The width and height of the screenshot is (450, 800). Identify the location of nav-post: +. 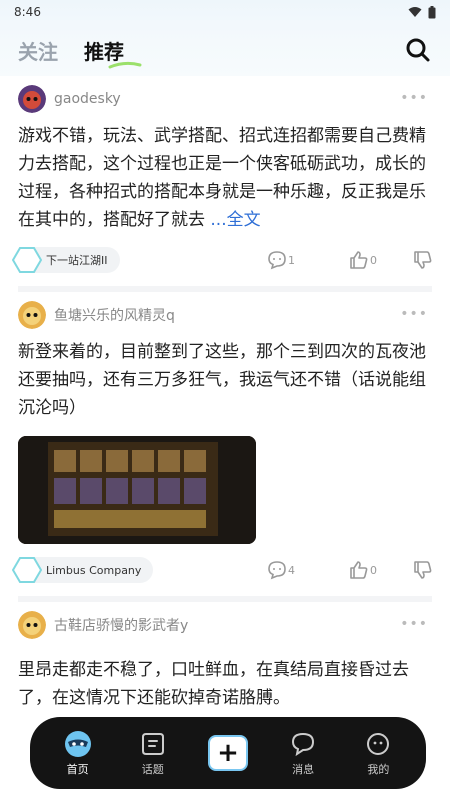
(228, 753).